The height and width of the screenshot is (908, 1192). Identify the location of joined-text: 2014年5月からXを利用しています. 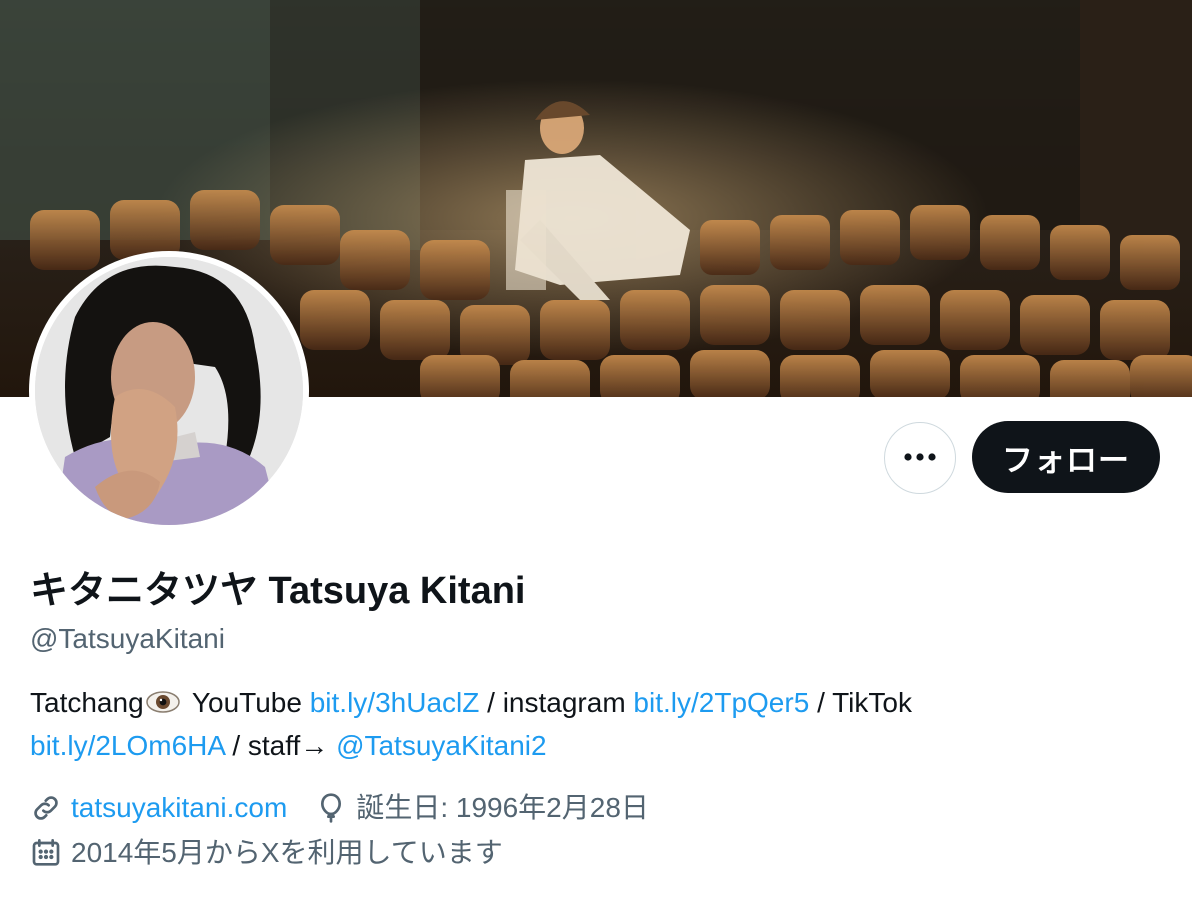
(287, 852).